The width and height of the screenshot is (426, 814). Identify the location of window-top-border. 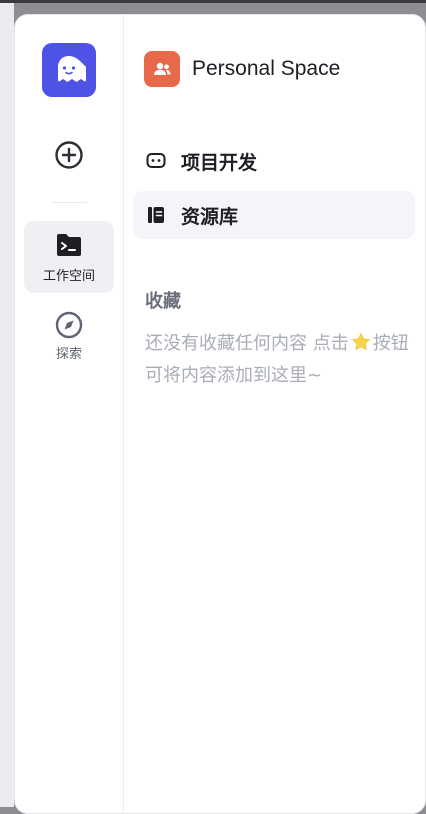
(213, 1).